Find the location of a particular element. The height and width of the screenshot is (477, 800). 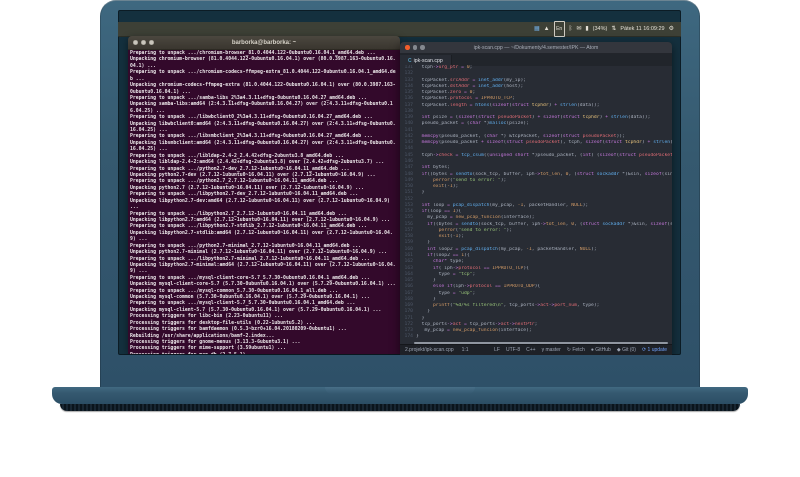

session-menu-icon: ⚙ is located at coordinates (671, 29).